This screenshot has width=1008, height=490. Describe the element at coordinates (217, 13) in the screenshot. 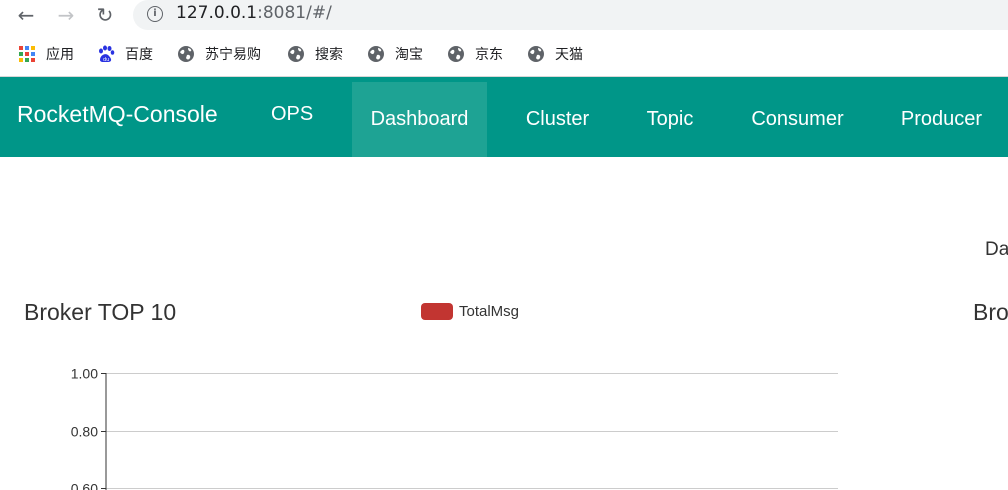

I see `url-host: 127.0.0.1` at that location.